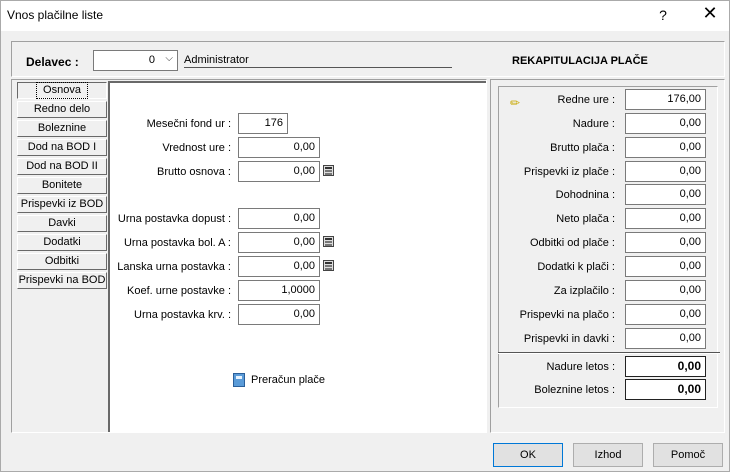  Describe the element at coordinates (593, 124) in the screenshot. I see `nadure-label: Nadure :` at that location.